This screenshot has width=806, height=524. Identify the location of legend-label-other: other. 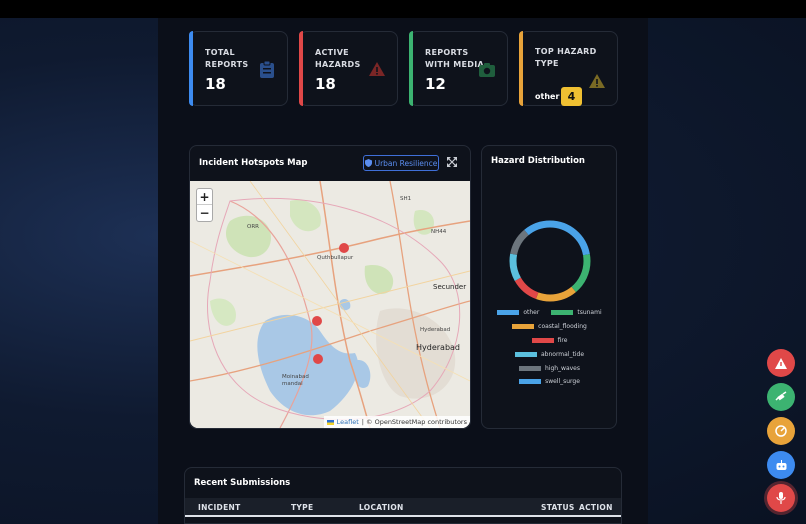
(531, 312).